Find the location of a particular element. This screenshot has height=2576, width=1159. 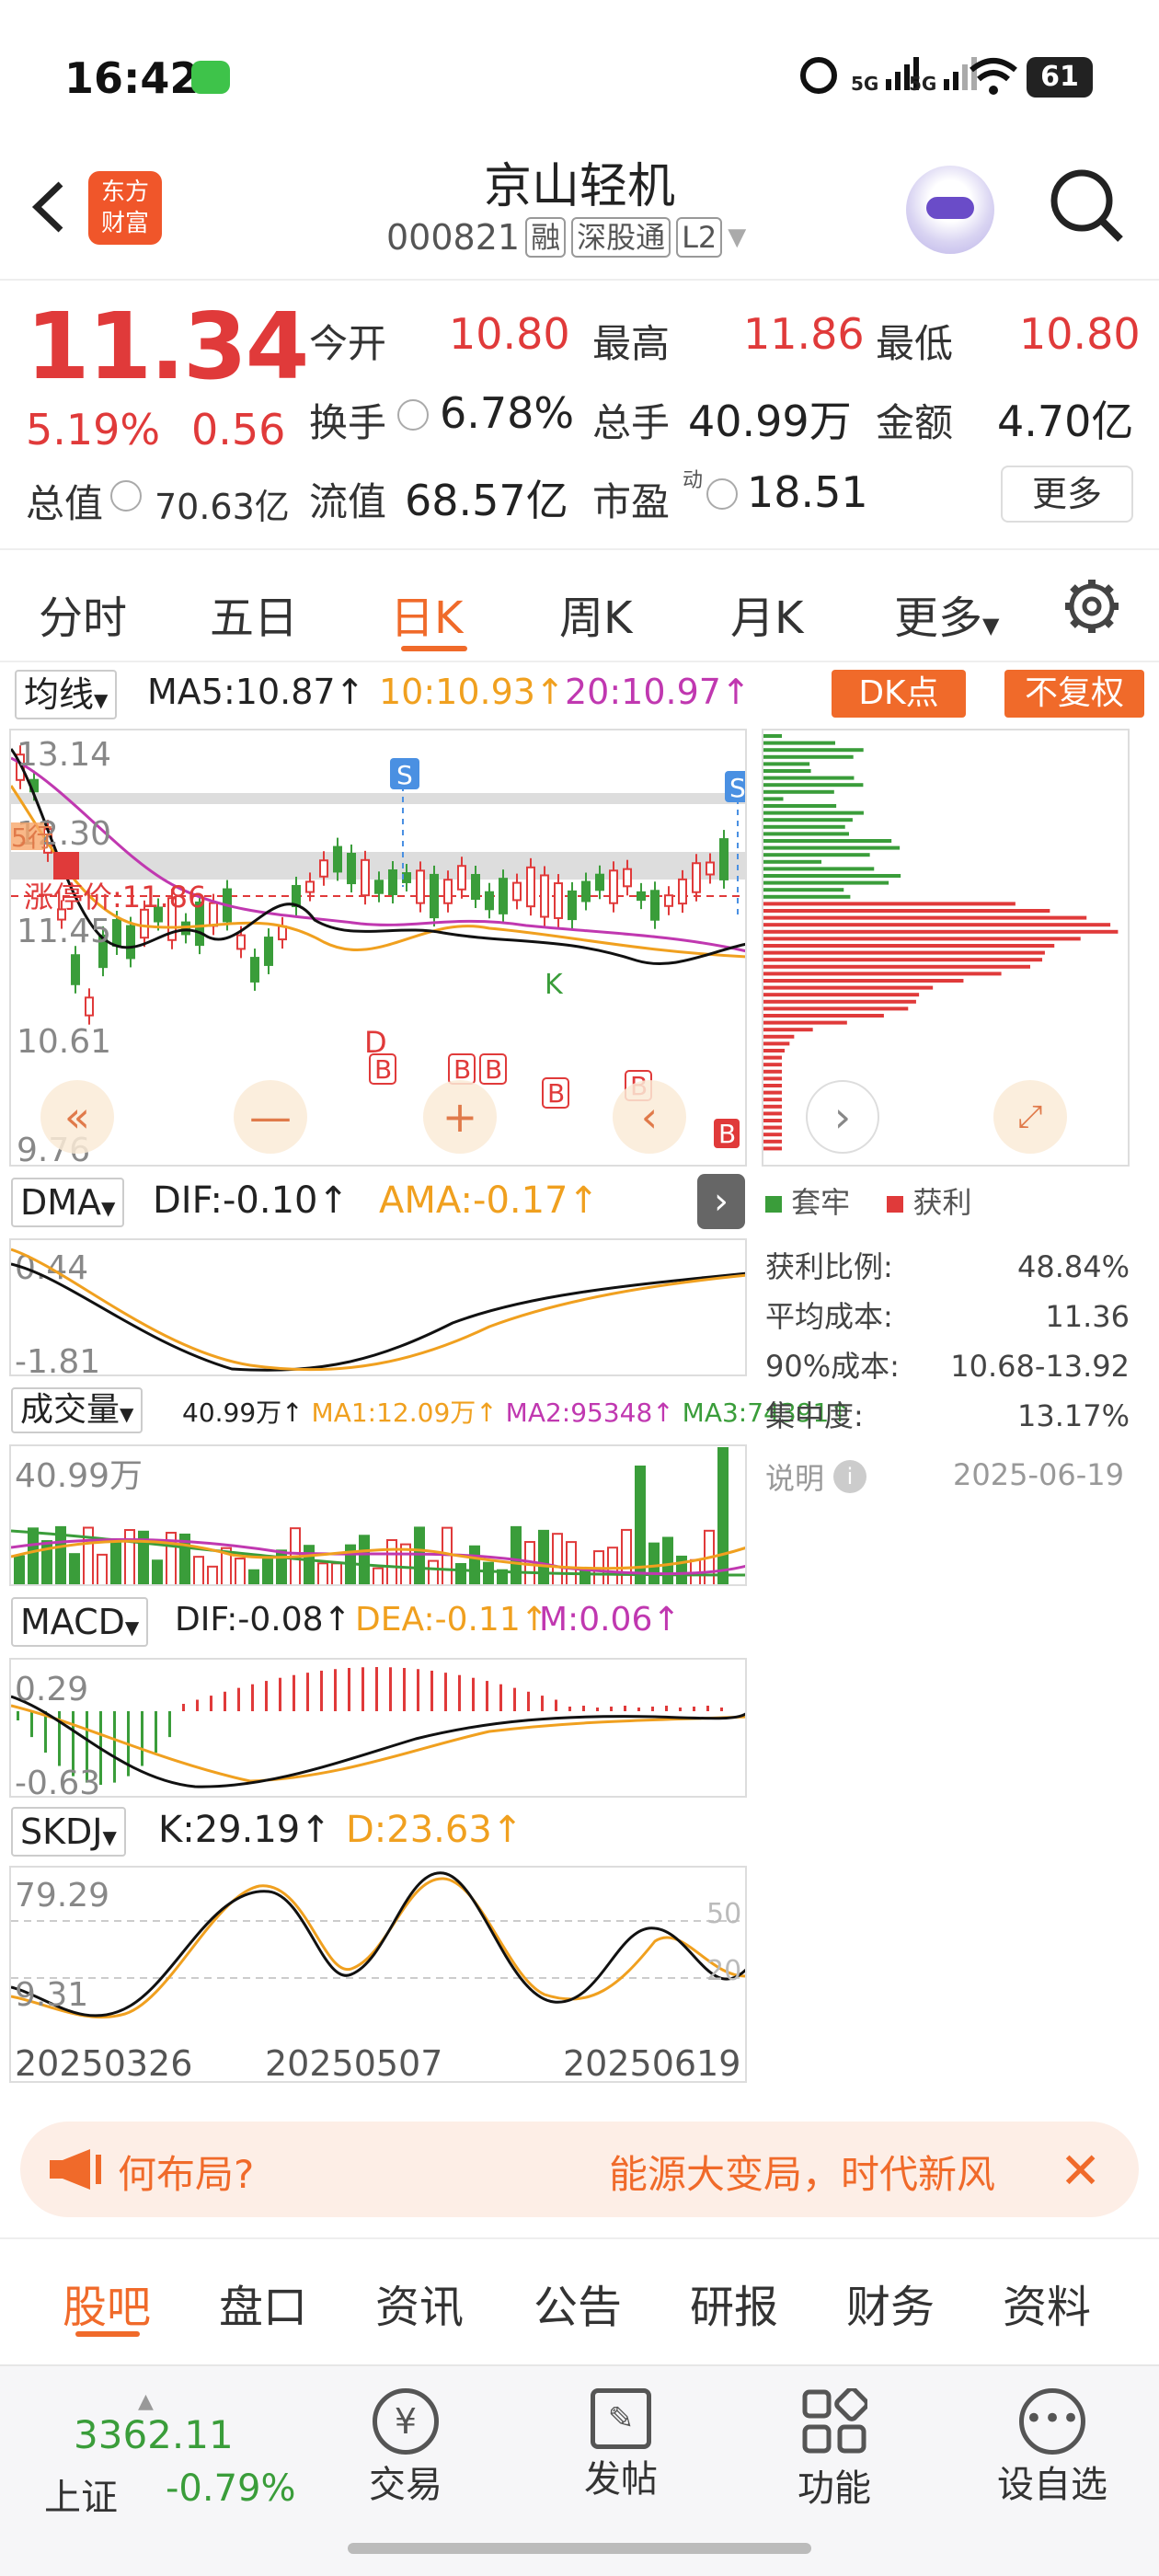

tab-5day: 五日 is located at coordinates (254, 613).